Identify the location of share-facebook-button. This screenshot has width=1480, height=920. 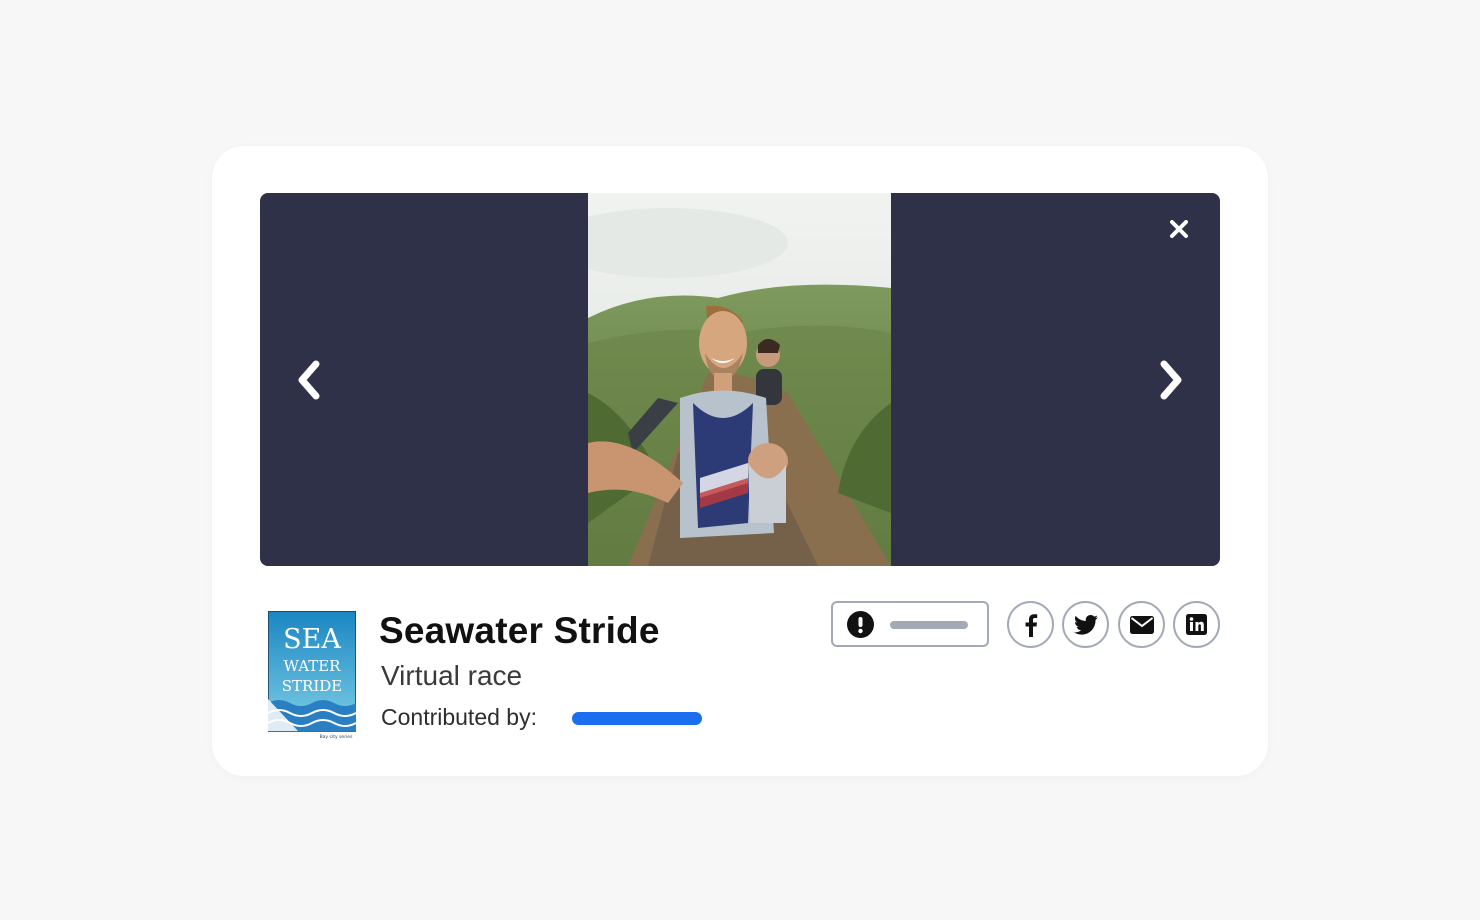
(1030, 624).